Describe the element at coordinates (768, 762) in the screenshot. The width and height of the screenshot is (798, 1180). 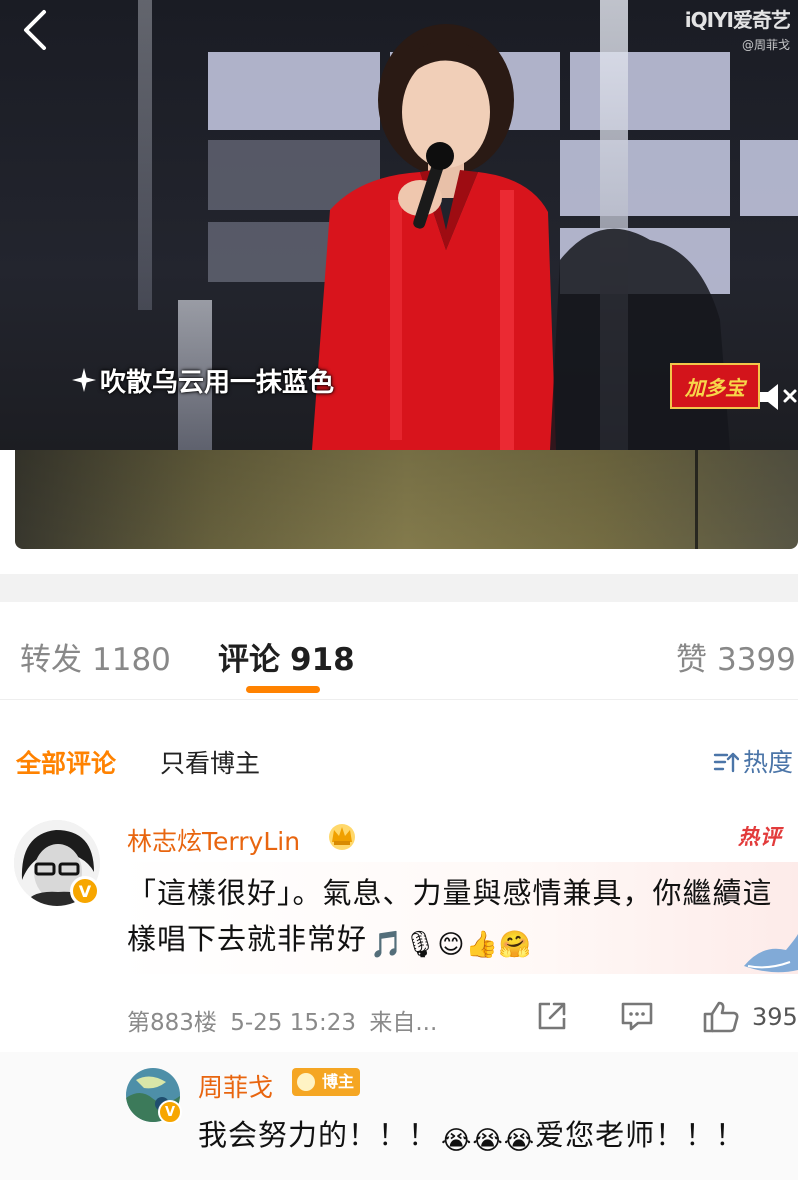
I see `sort-label: 热度` at that location.